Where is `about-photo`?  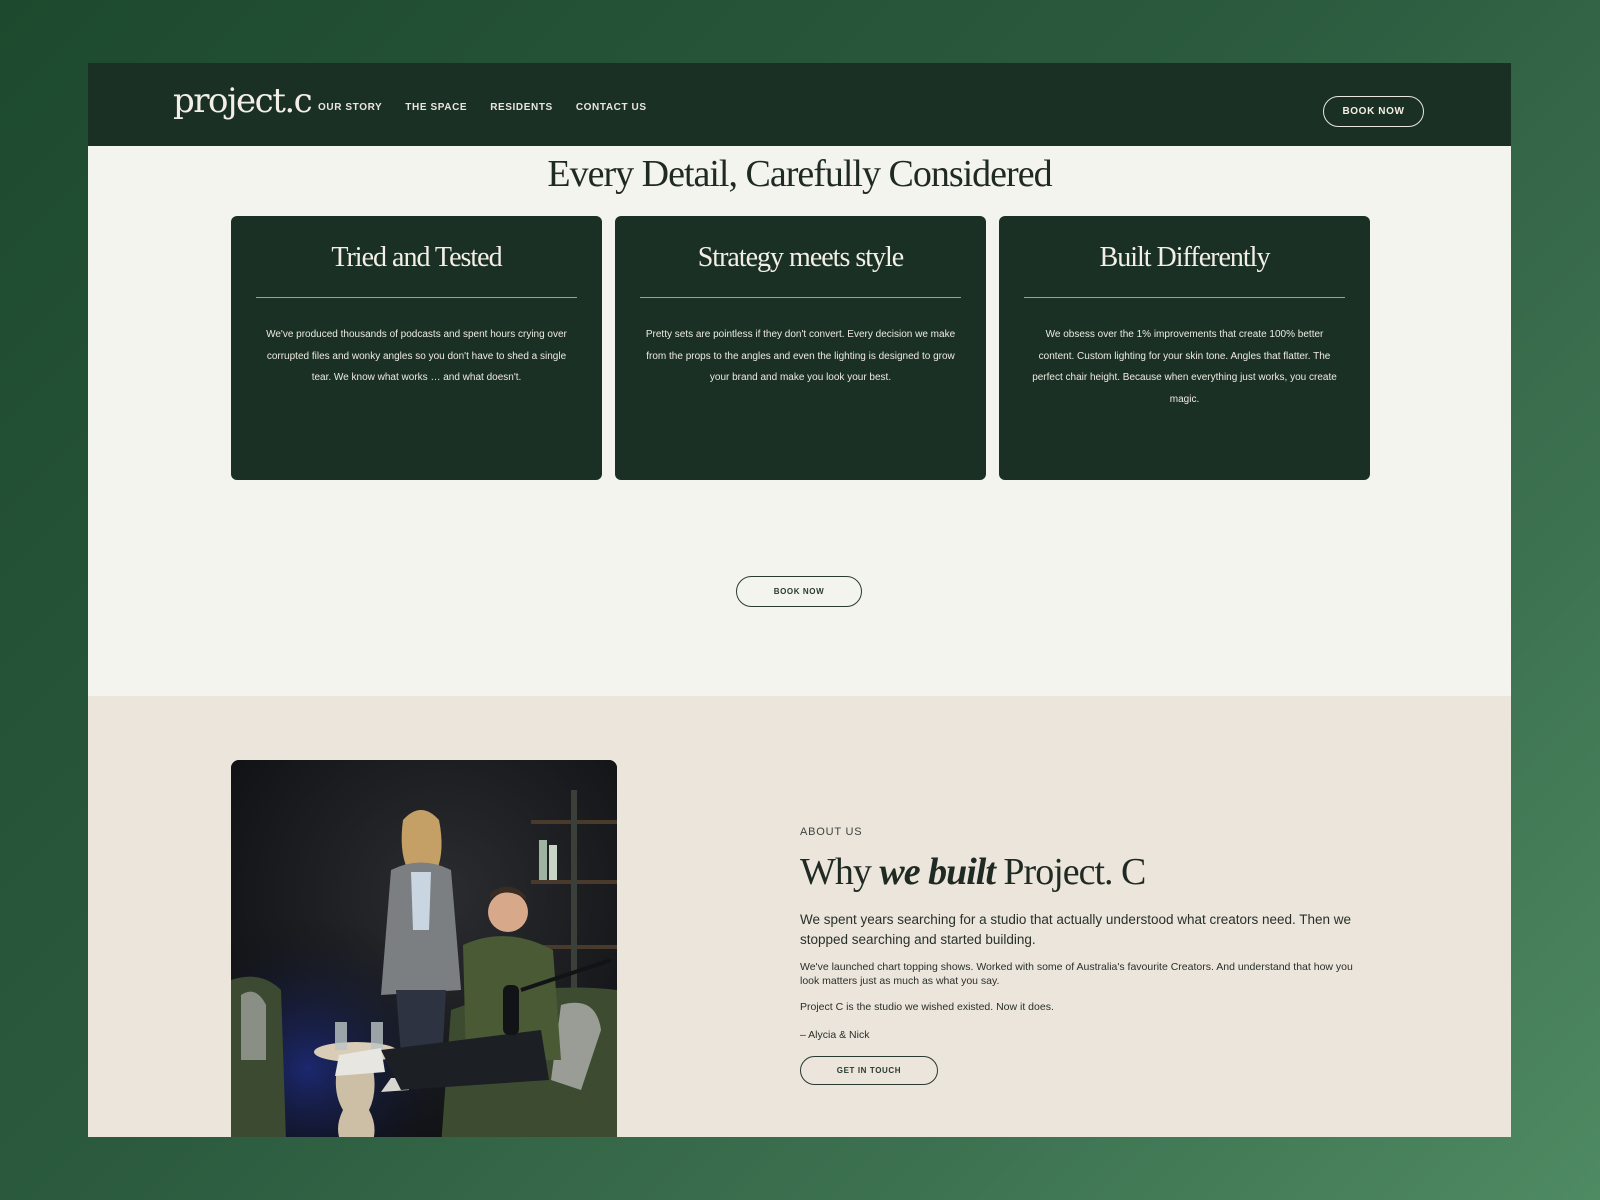 about-photo is located at coordinates (424, 948).